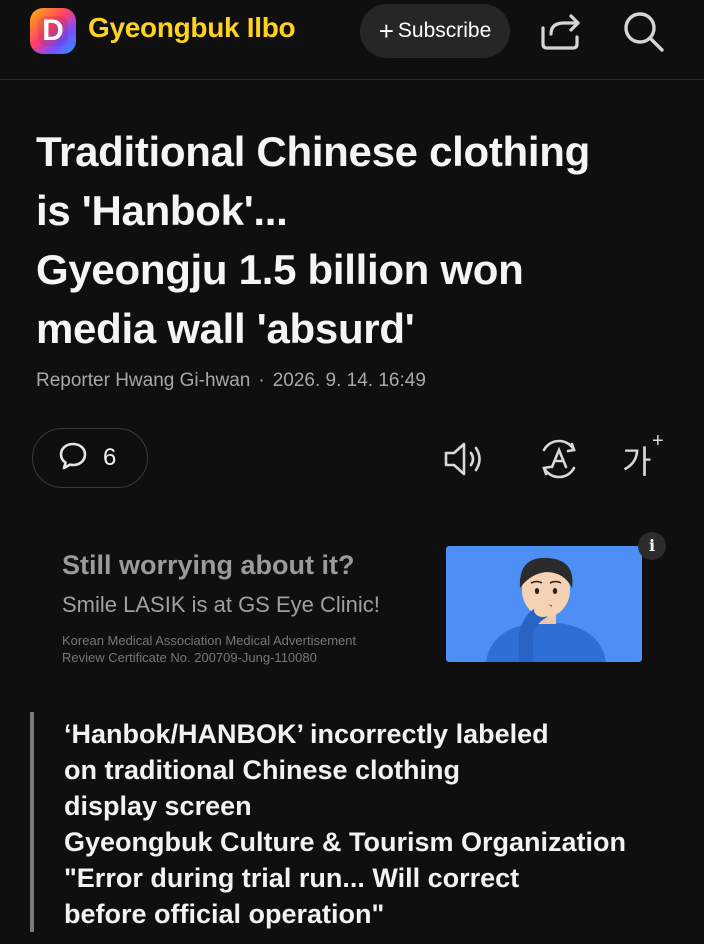  Describe the element at coordinates (658, 441) in the screenshot. I see `font-size-plus: +` at that location.